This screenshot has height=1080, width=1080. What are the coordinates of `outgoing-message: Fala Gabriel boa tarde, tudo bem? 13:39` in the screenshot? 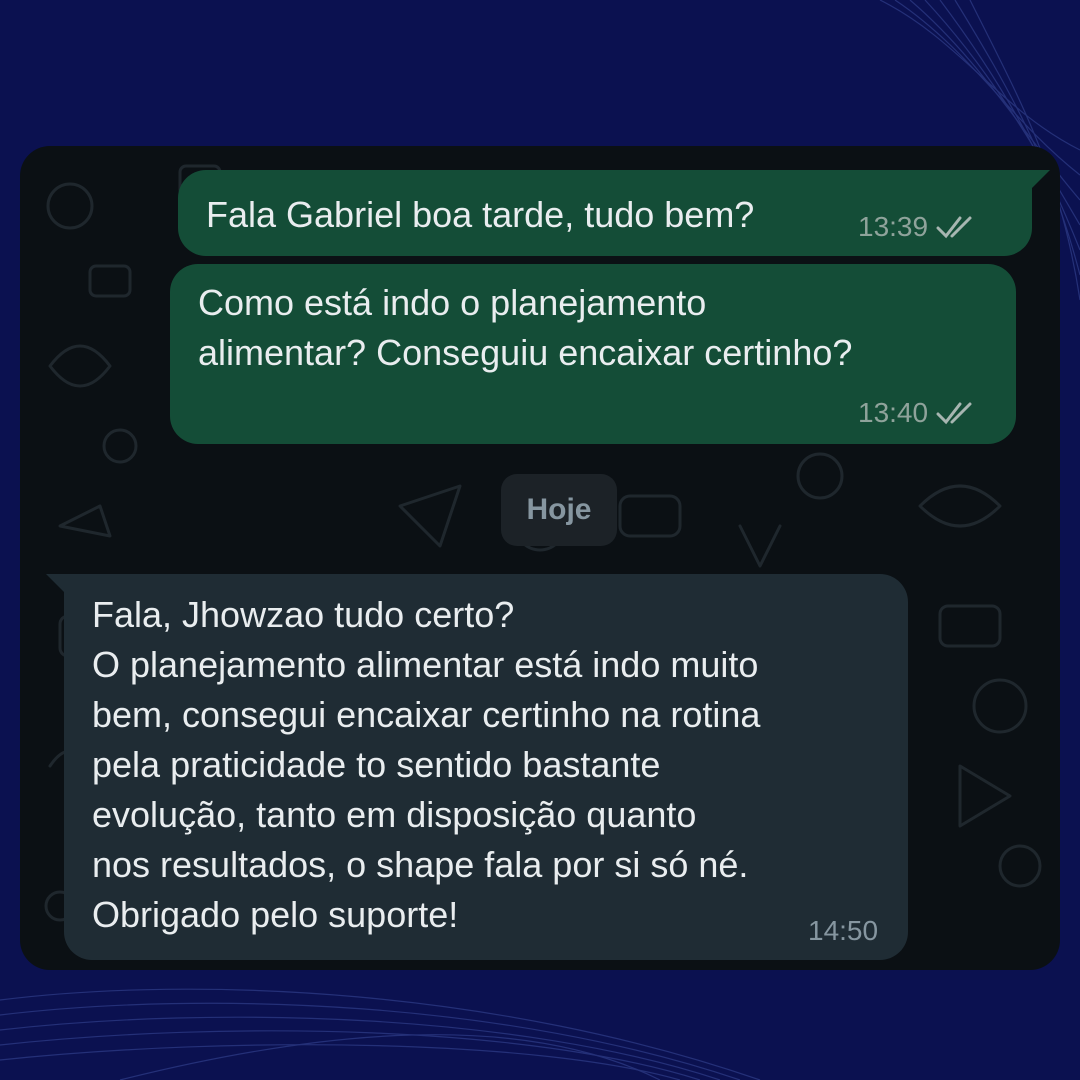 It's located at (614, 213).